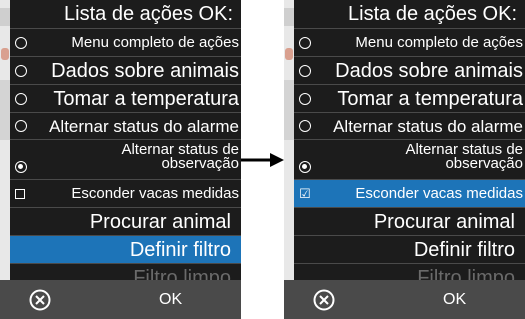 Image resolution: width=525 pixels, height=319 pixels. I want to click on checkbox-unchecked-icon, so click(20, 194).